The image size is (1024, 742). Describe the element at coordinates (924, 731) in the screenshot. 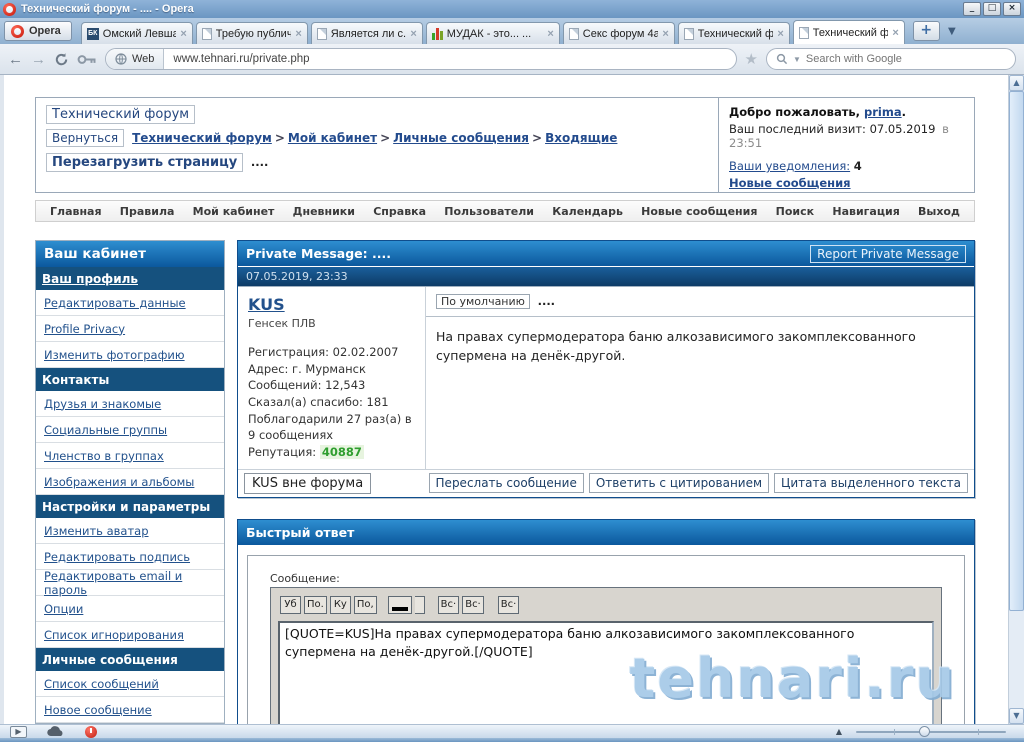

I see `zoom-slider-thumb` at that location.